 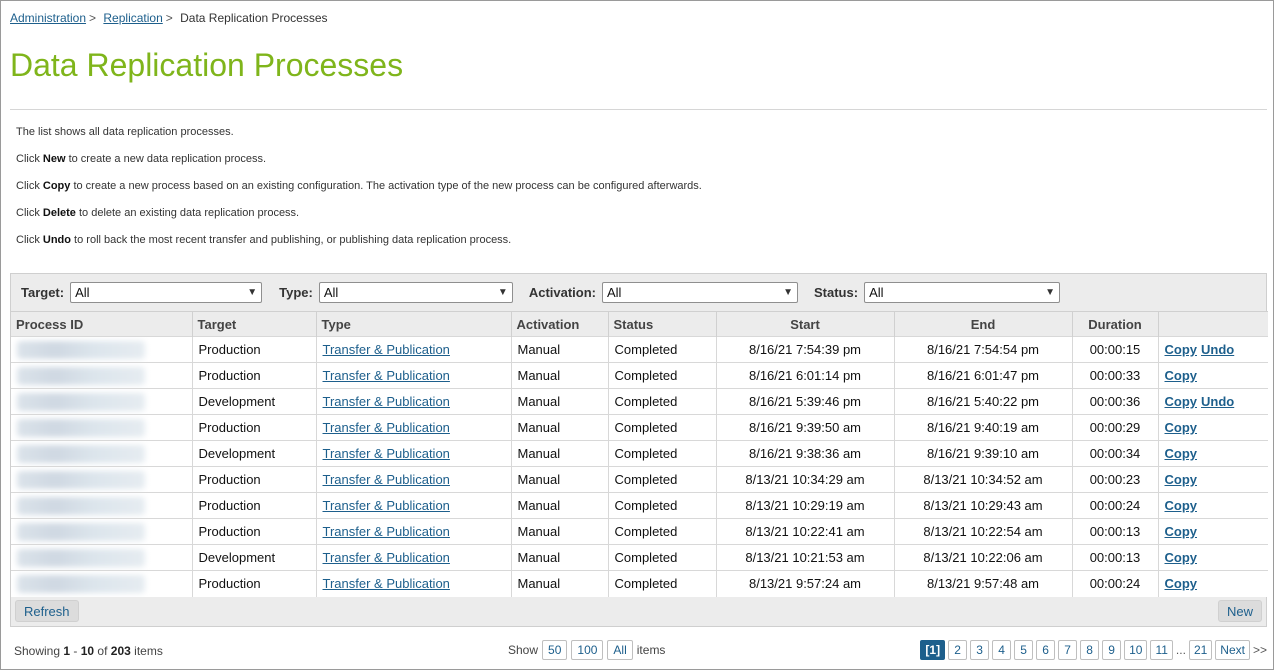 What do you see at coordinates (166, 292) in the screenshot?
I see `target-filter-select: All ▼` at bounding box center [166, 292].